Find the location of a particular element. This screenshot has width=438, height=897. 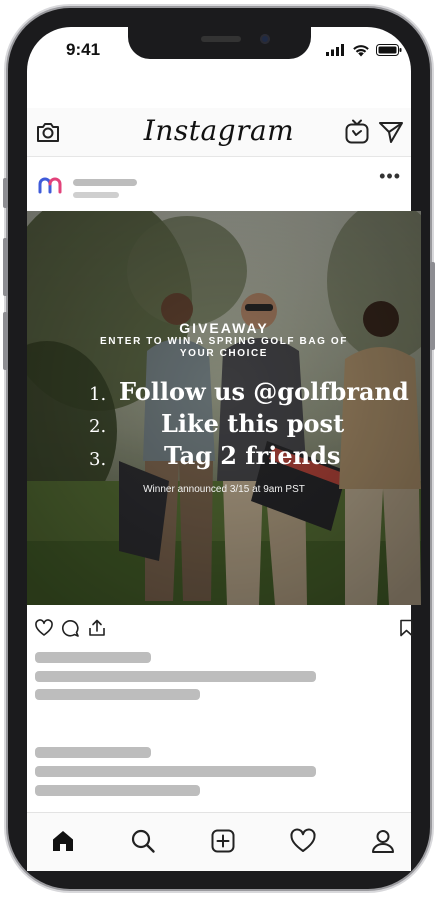

username-placeholder is located at coordinates (105, 182).